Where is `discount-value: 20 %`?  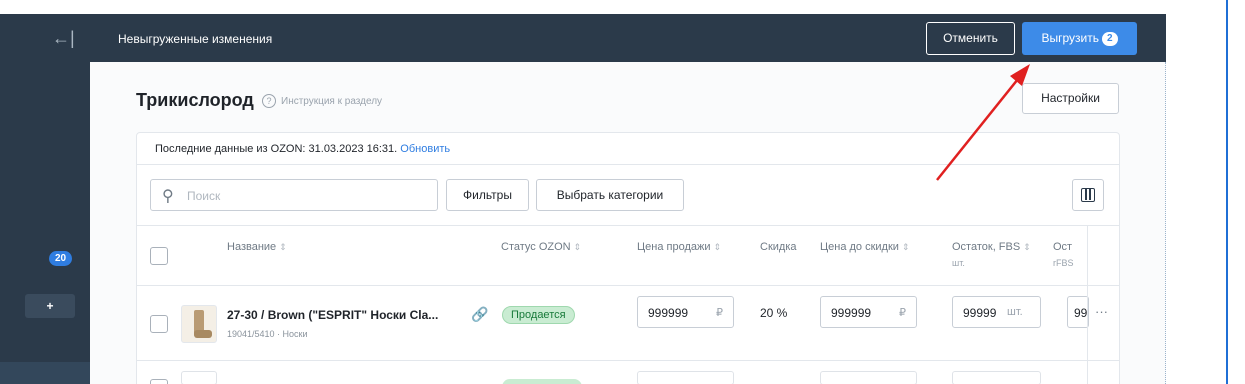 discount-value: 20 % is located at coordinates (774, 313).